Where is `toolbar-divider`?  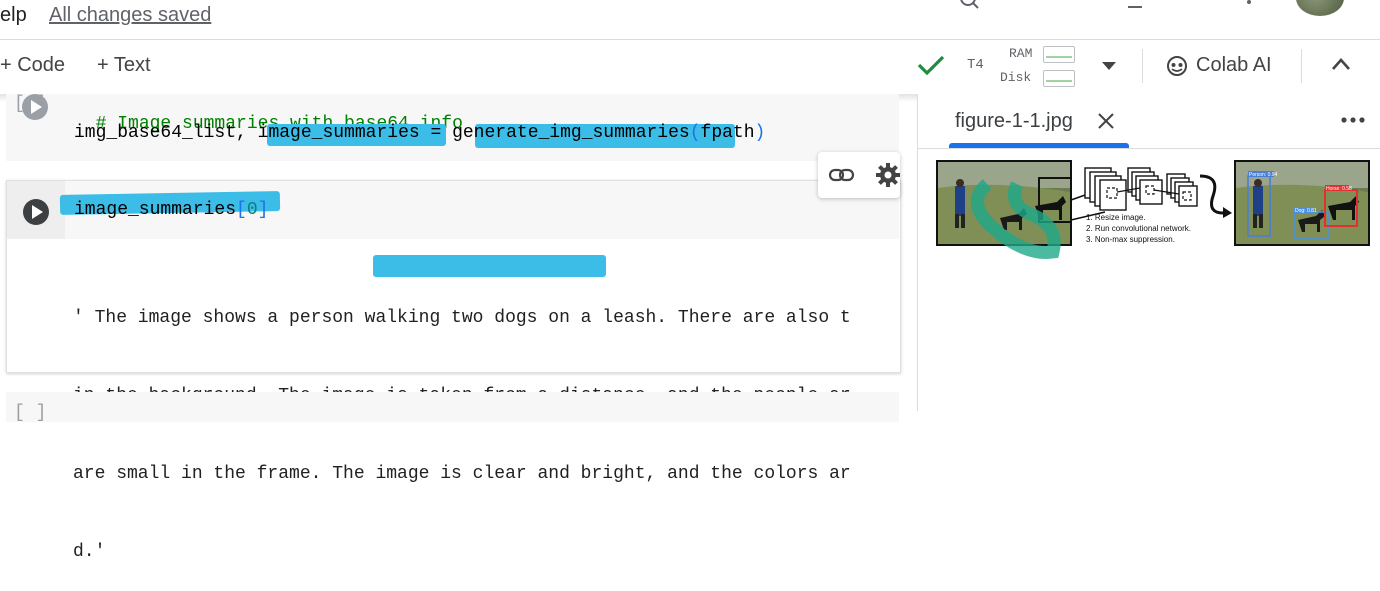 toolbar-divider is located at coordinates (690, 39).